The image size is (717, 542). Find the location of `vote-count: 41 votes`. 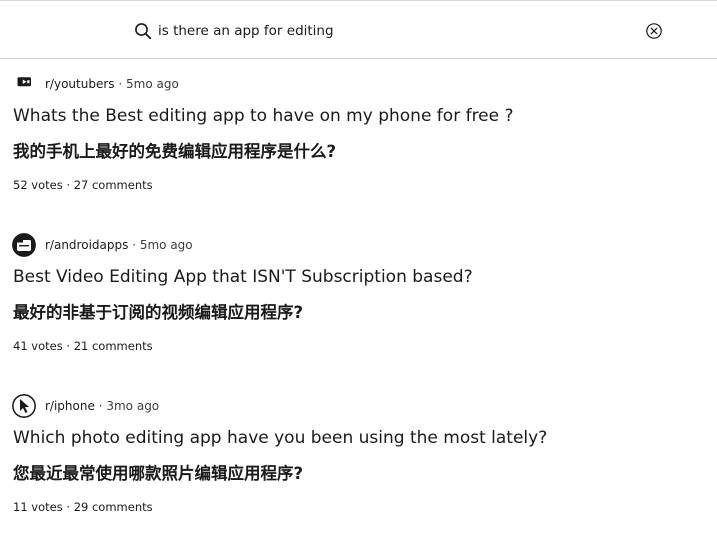

vote-count: 41 votes is located at coordinates (38, 346).